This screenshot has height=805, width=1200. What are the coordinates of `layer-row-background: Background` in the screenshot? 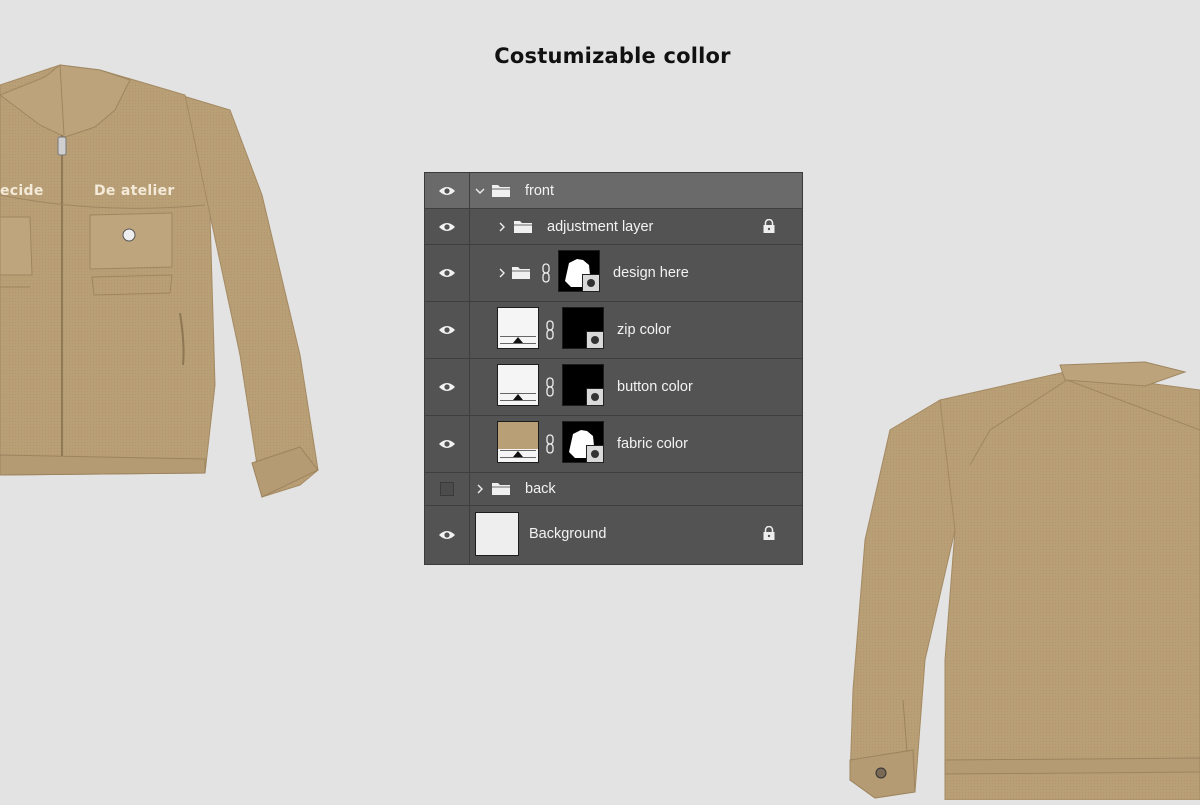 It's located at (613, 535).